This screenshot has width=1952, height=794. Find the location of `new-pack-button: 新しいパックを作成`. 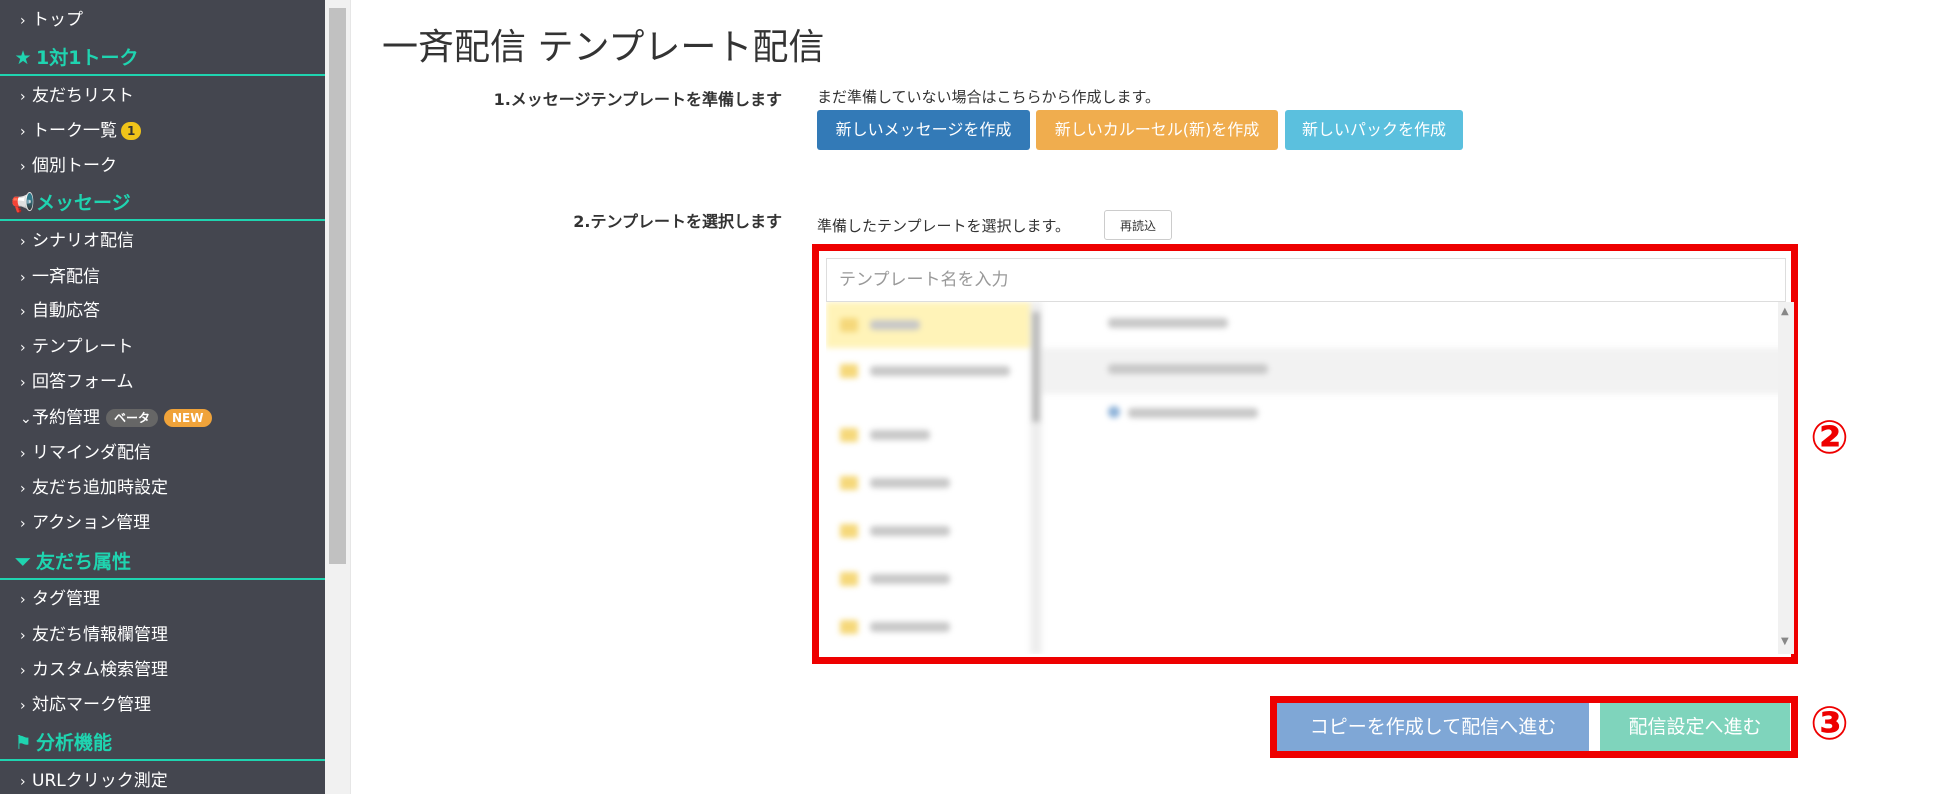

new-pack-button: 新しいパックを作成 is located at coordinates (1374, 130).